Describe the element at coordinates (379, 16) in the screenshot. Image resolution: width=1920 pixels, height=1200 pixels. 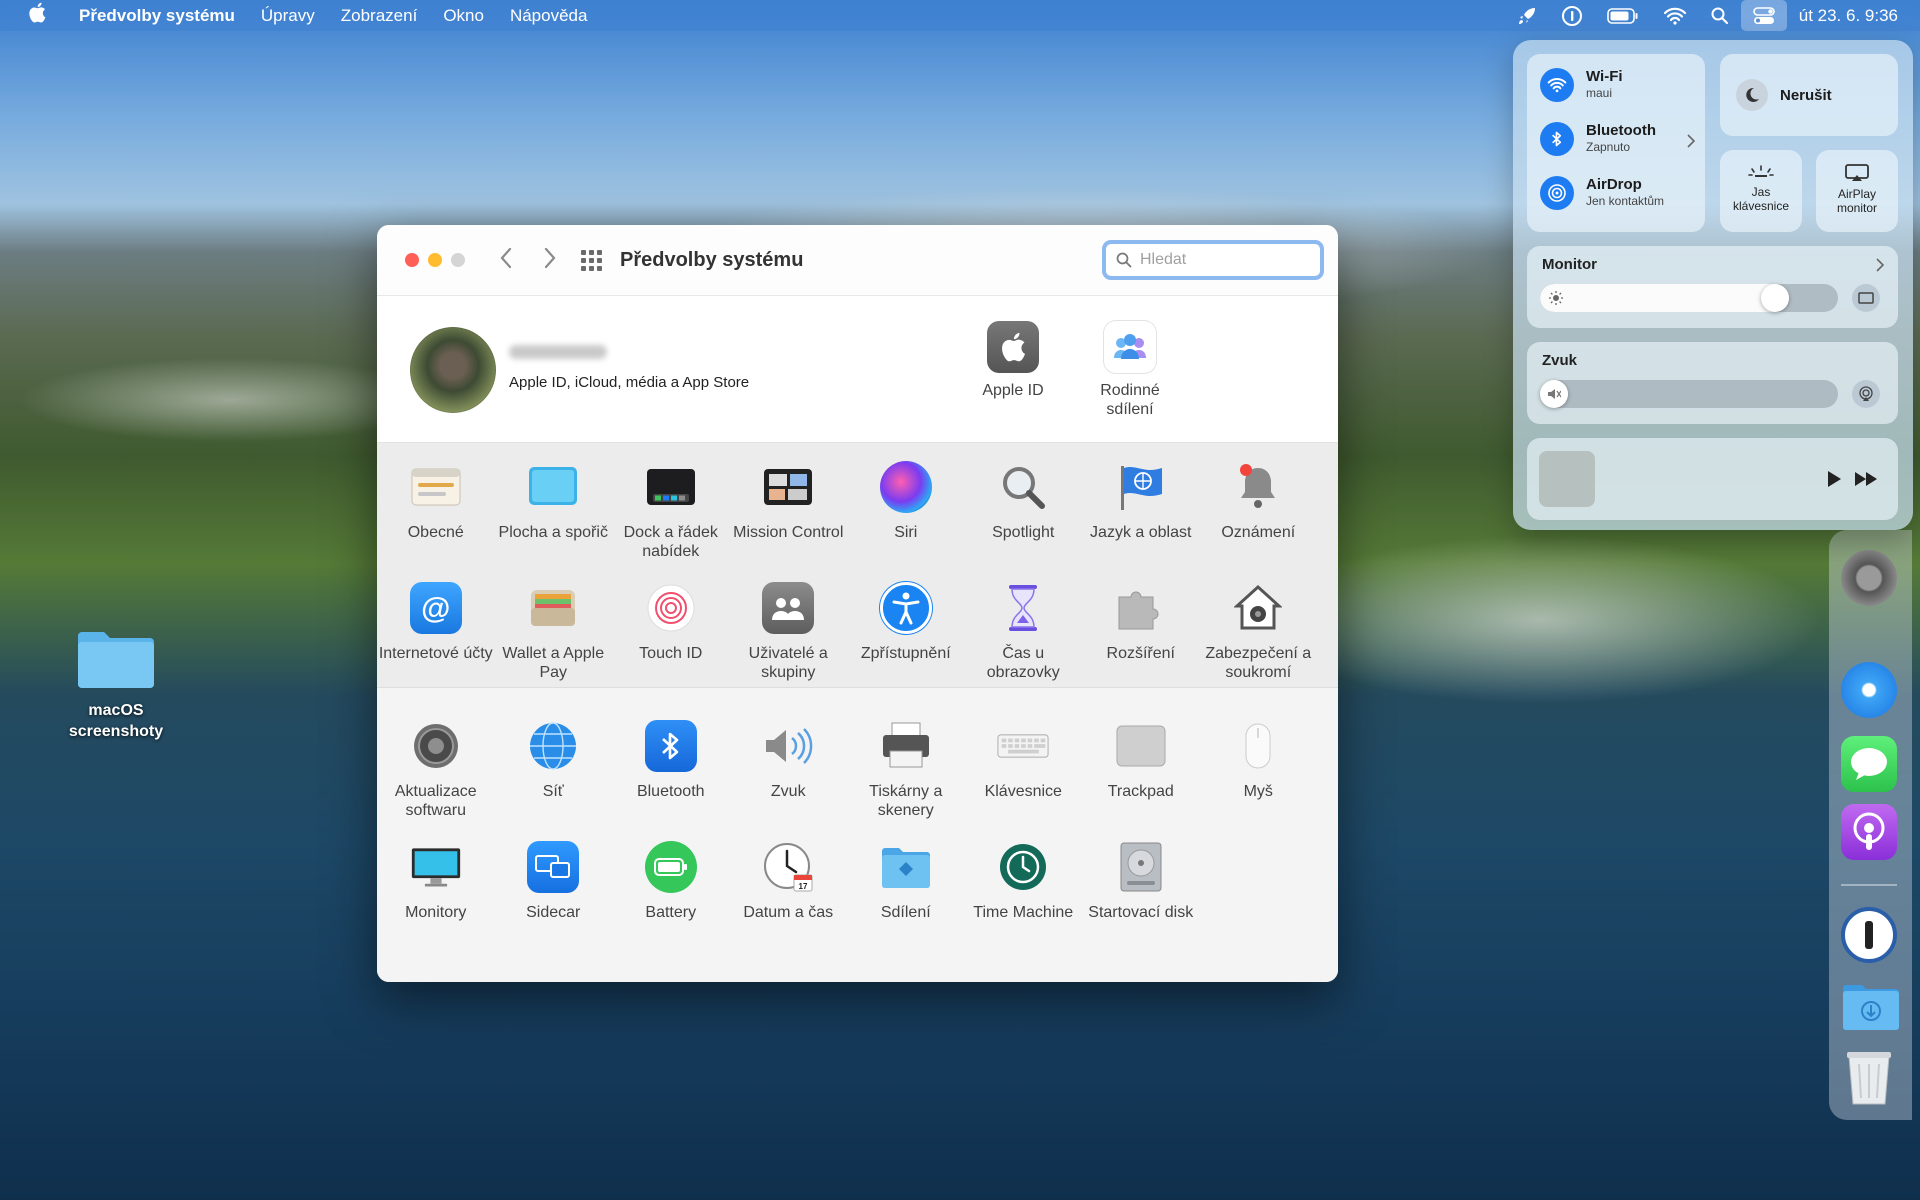
I see `menu-view: Zobrazení` at that location.